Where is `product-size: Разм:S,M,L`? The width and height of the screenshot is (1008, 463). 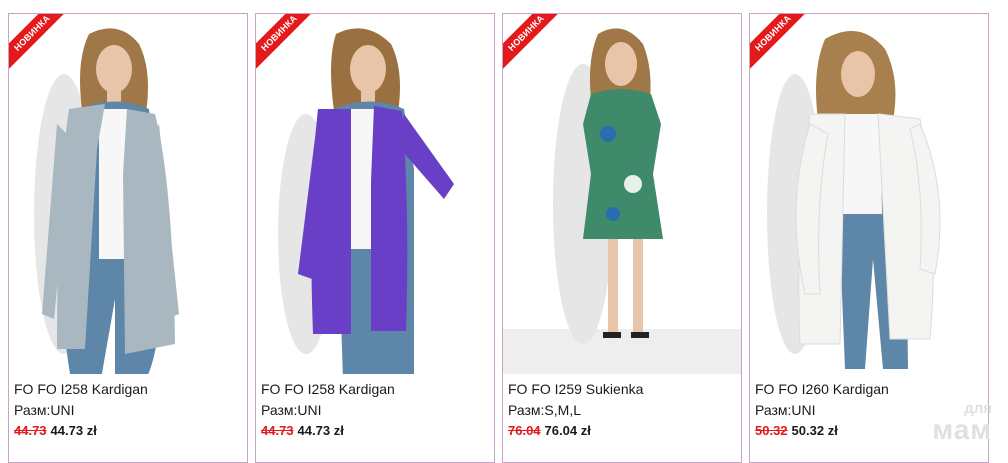
product-size: Разм:S,M,L is located at coordinates (545, 410).